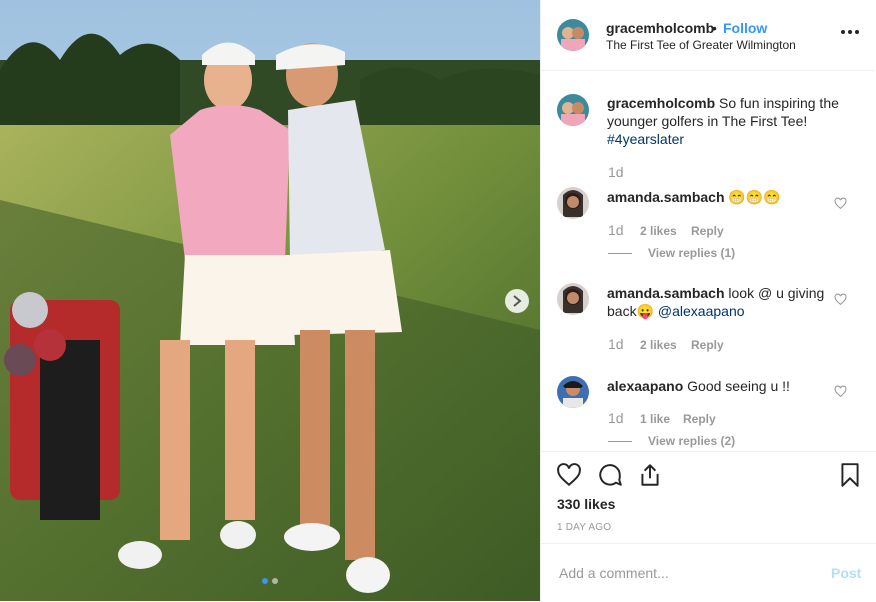  I want to click on post-comment-button: Post, so click(846, 573).